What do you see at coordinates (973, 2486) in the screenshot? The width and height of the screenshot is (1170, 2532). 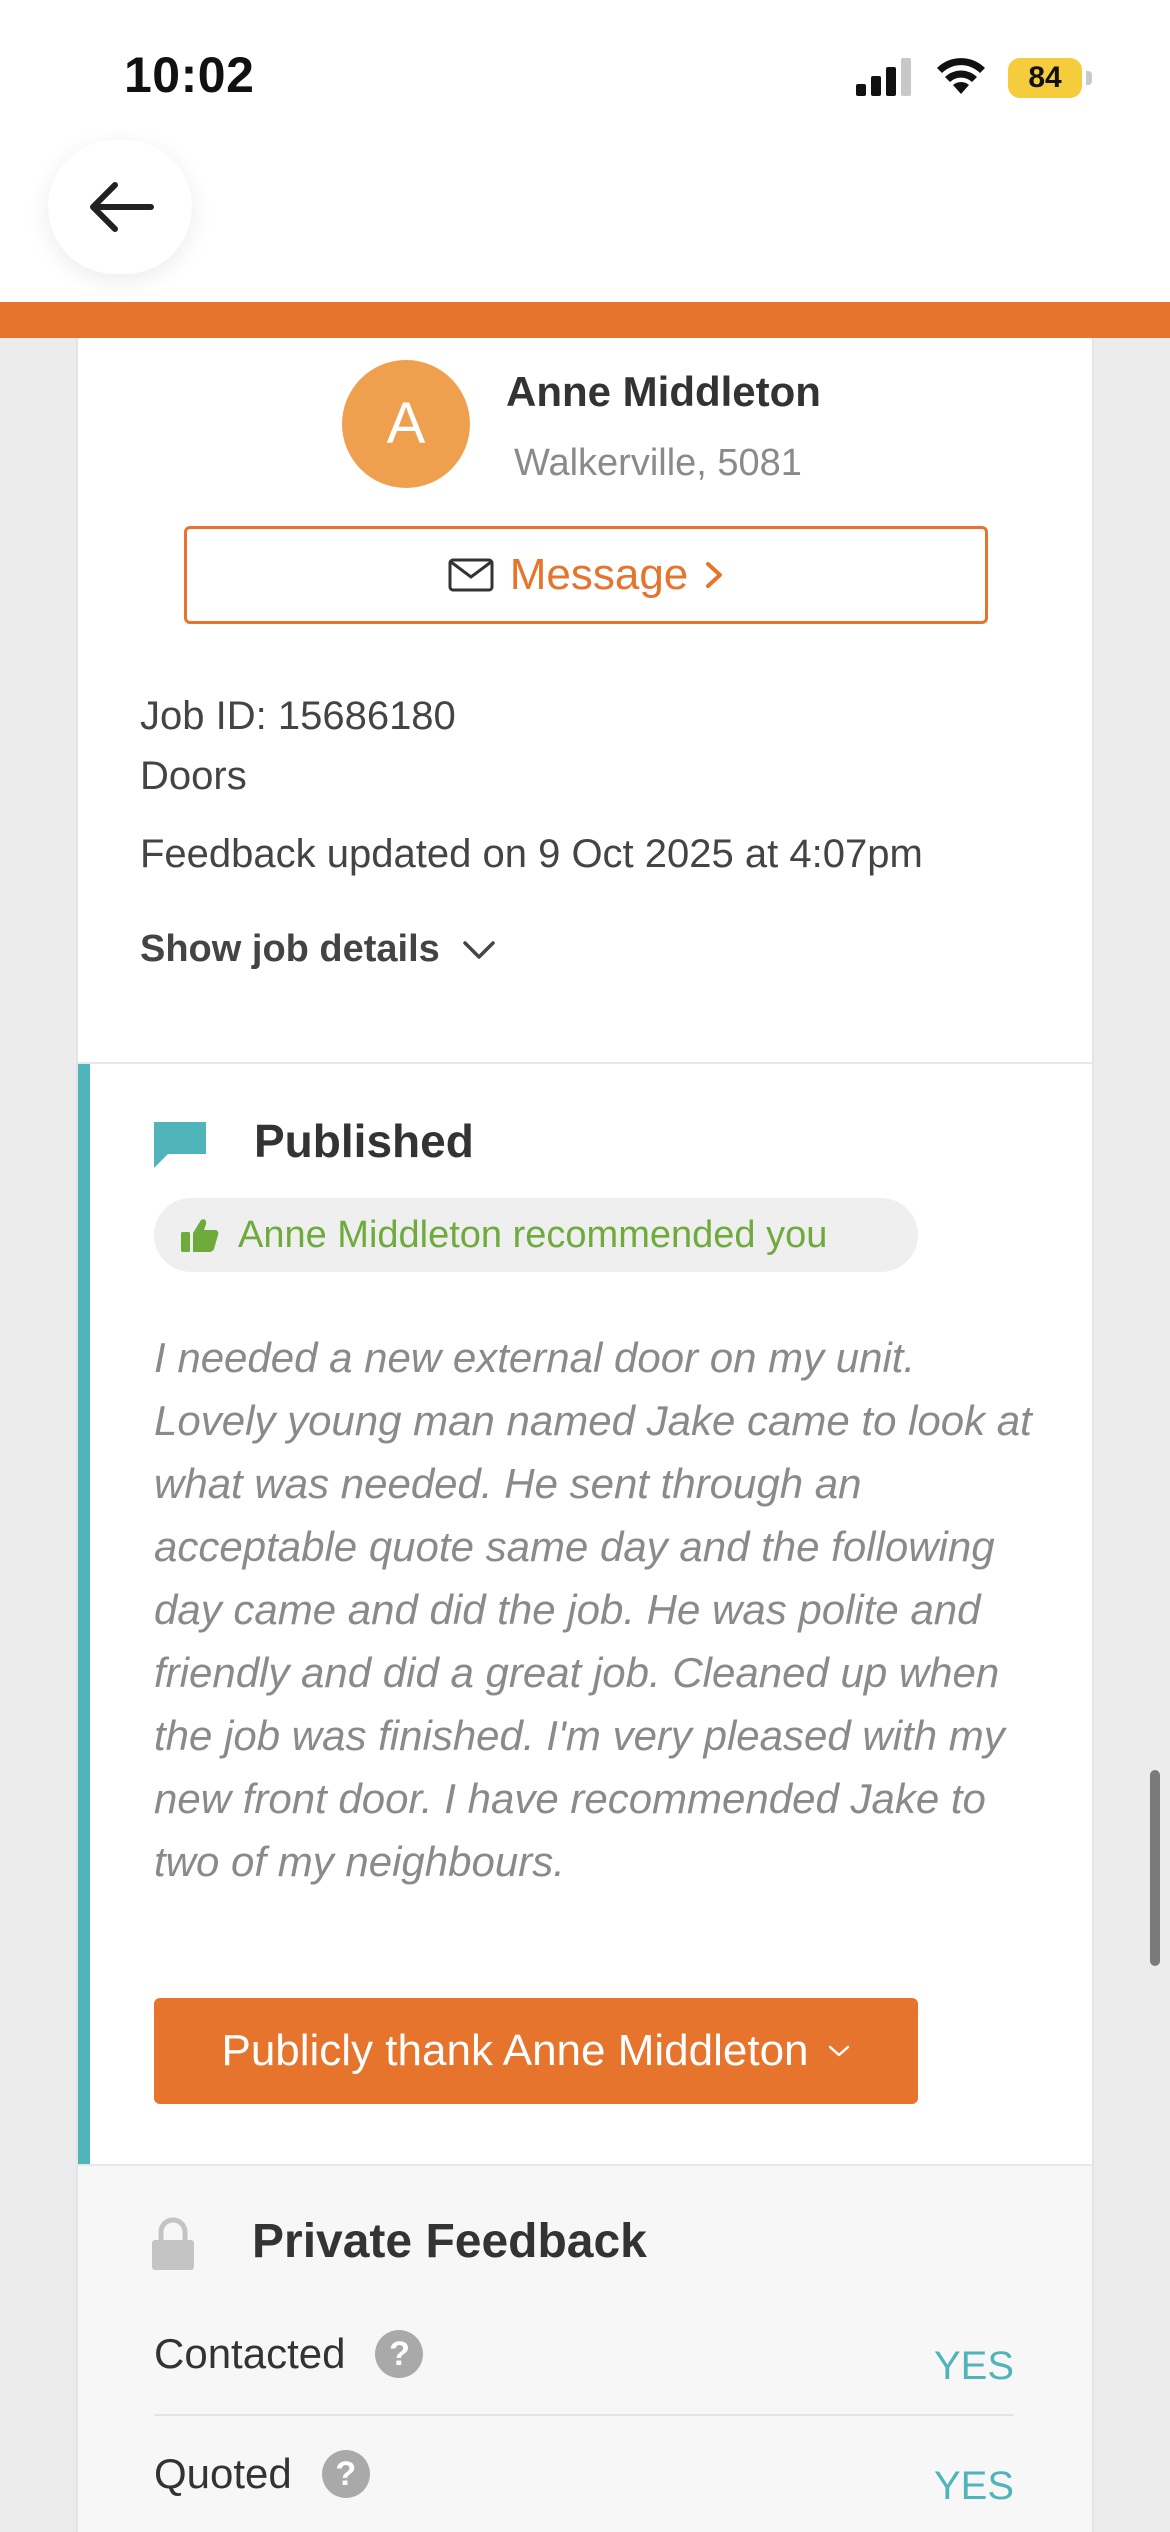 I see `quoted-value: YES` at bounding box center [973, 2486].